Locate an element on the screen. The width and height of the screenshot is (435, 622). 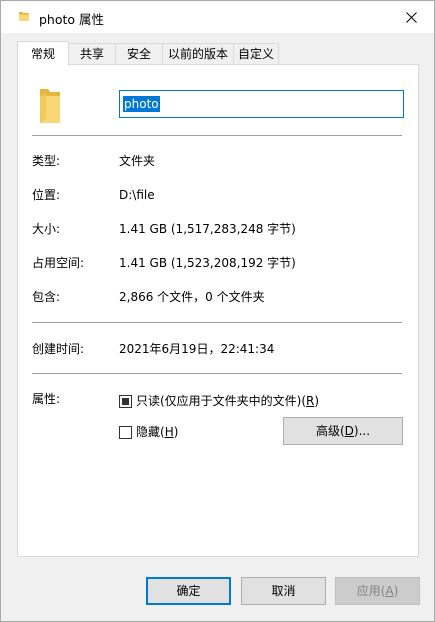
attributes-label: 属性: is located at coordinates (46, 399).